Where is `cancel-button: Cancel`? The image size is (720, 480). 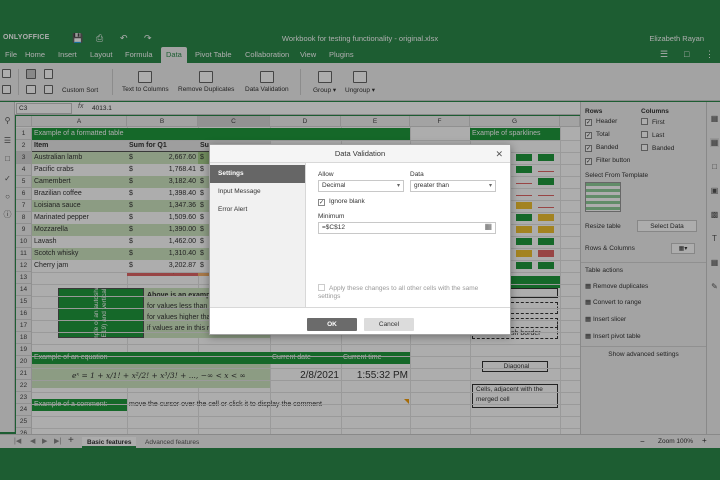
cancel-button: Cancel is located at coordinates (389, 324).